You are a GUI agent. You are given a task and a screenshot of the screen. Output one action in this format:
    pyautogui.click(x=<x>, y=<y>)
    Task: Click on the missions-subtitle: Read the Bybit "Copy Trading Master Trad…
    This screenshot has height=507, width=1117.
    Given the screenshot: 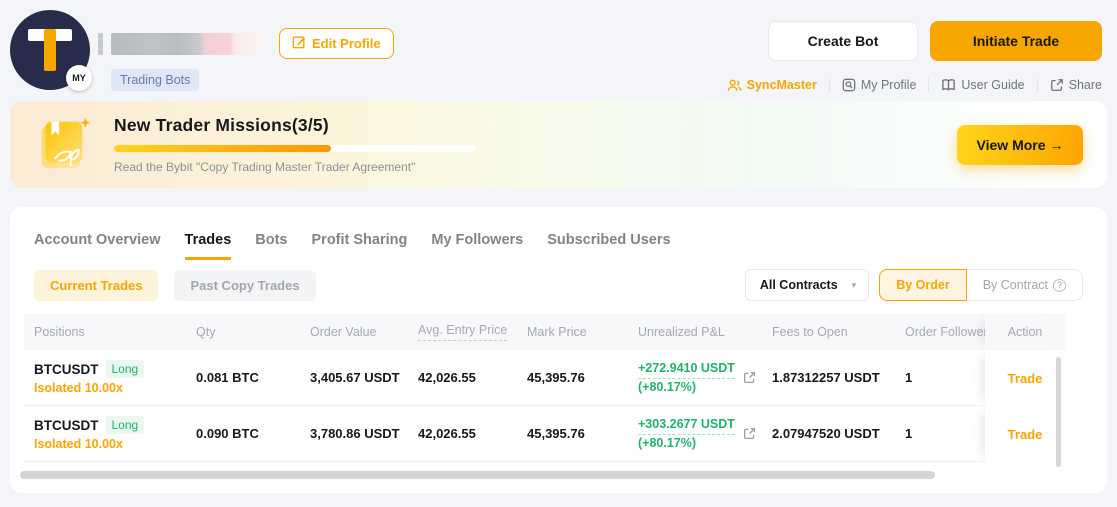 What is the action you would take?
    pyautogui.click(x=265, y=167)
    